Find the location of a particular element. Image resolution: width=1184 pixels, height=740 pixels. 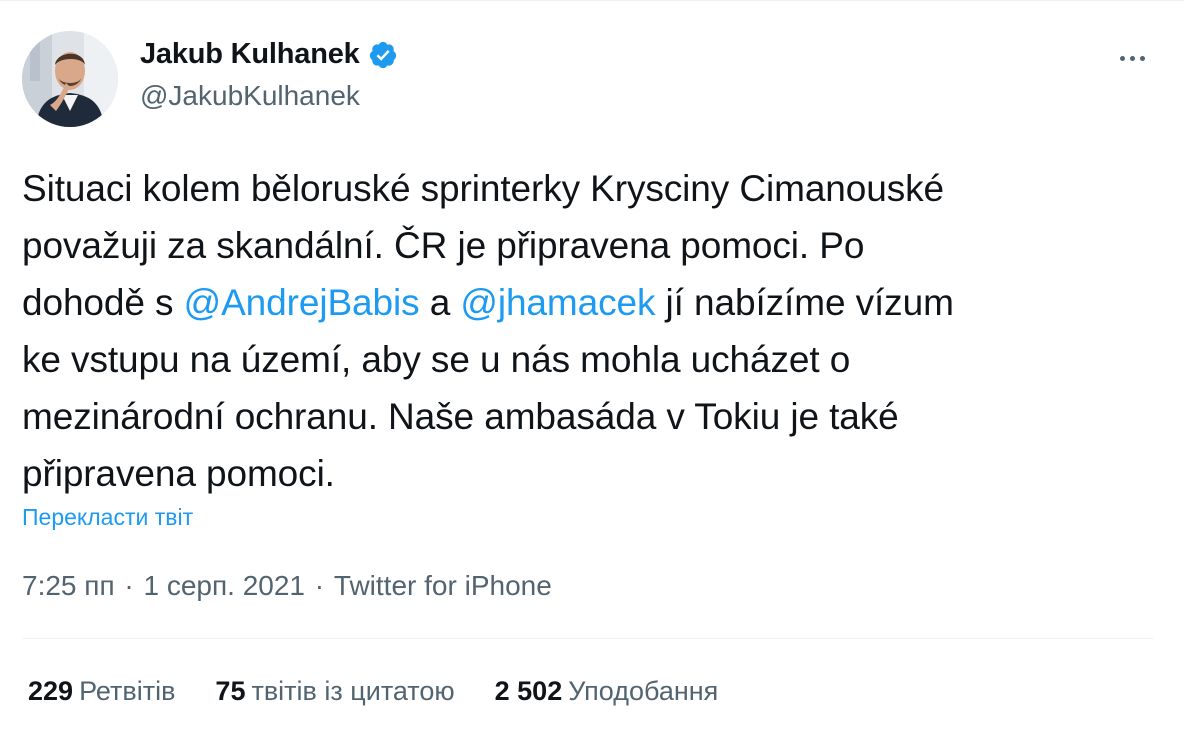

more-horizontal-icon is located at coordinates (1122, 58).